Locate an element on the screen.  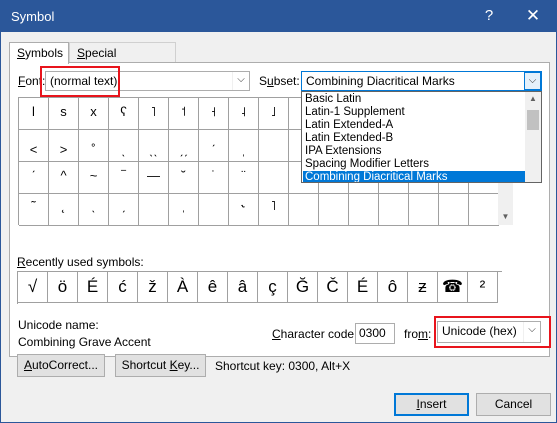
recent-symbol: À is located at coordinates (183, 287).